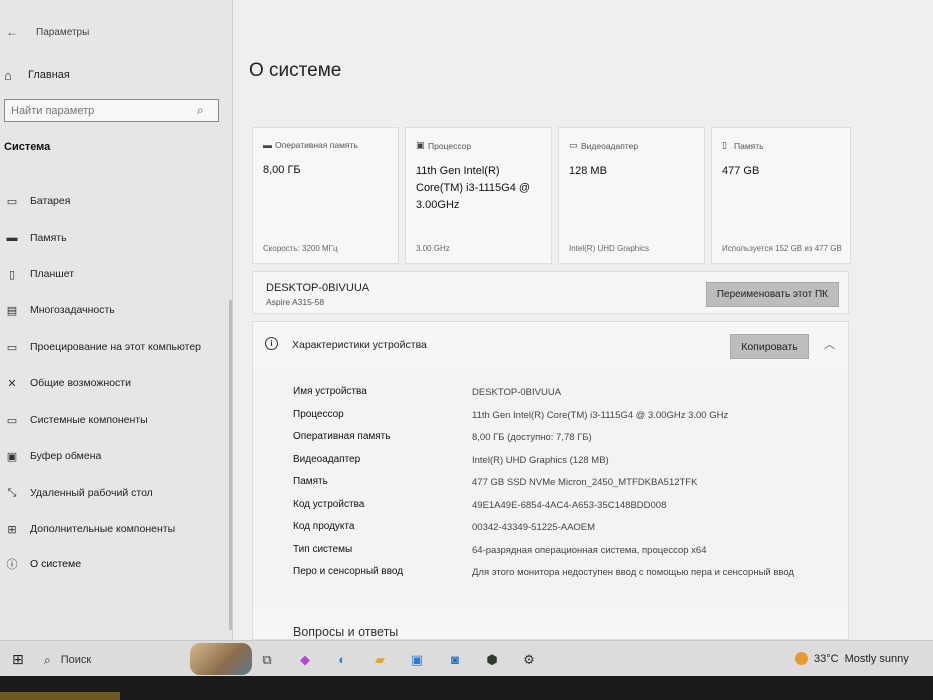  What do you see at coordinates (741, 171) in the screenshot?
I see `card-value: 477 GB` at bounding box center [741, 171].